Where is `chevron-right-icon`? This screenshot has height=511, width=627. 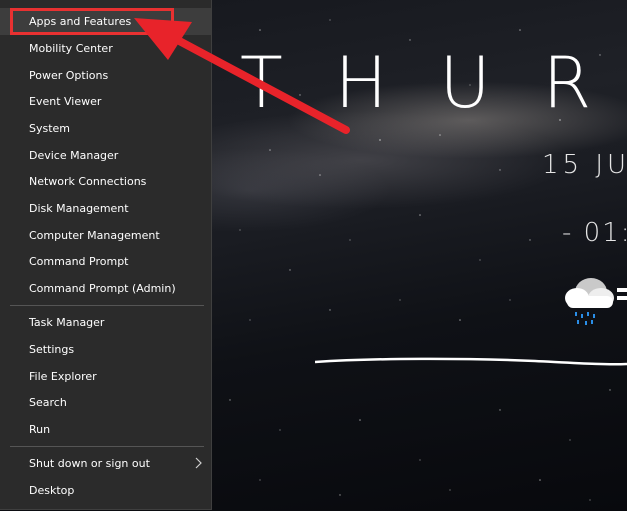
chevron-right-icon is located at coordinates (198, 463).